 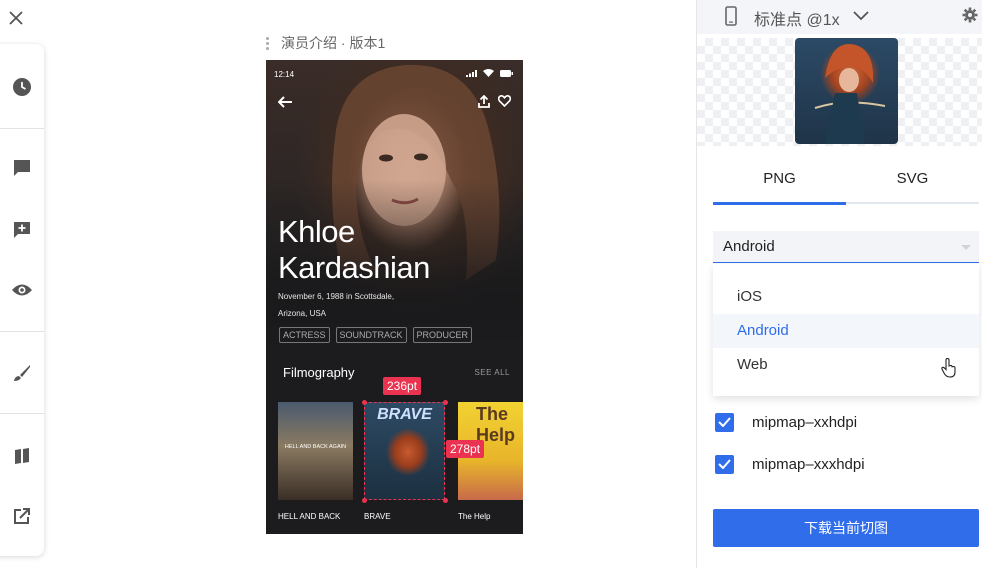 I want to click on status-icons, so click(x=489, y=73).